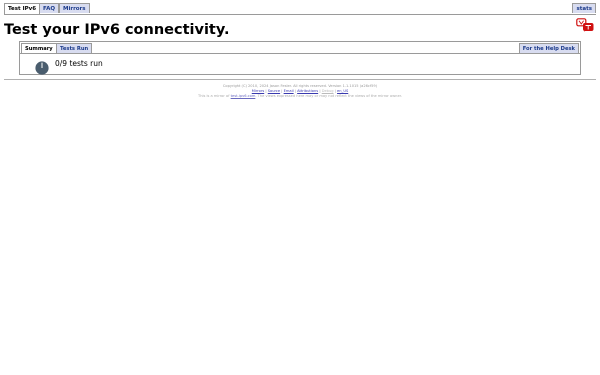 The image size is (600, 375). I want to click on panel-tabs: Summary Tests Run For the Help Desk, so click(300, 47).